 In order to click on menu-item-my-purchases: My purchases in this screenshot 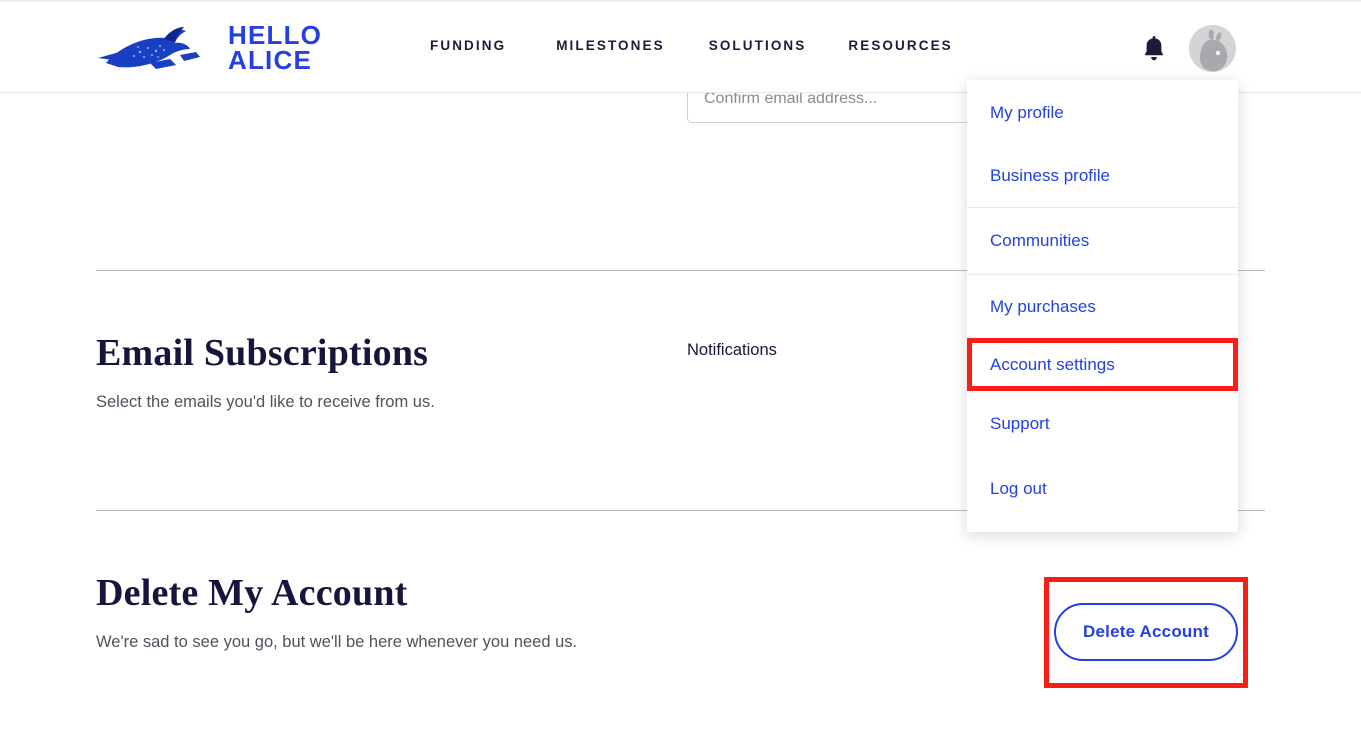, I will do `click(1102, 306)`.